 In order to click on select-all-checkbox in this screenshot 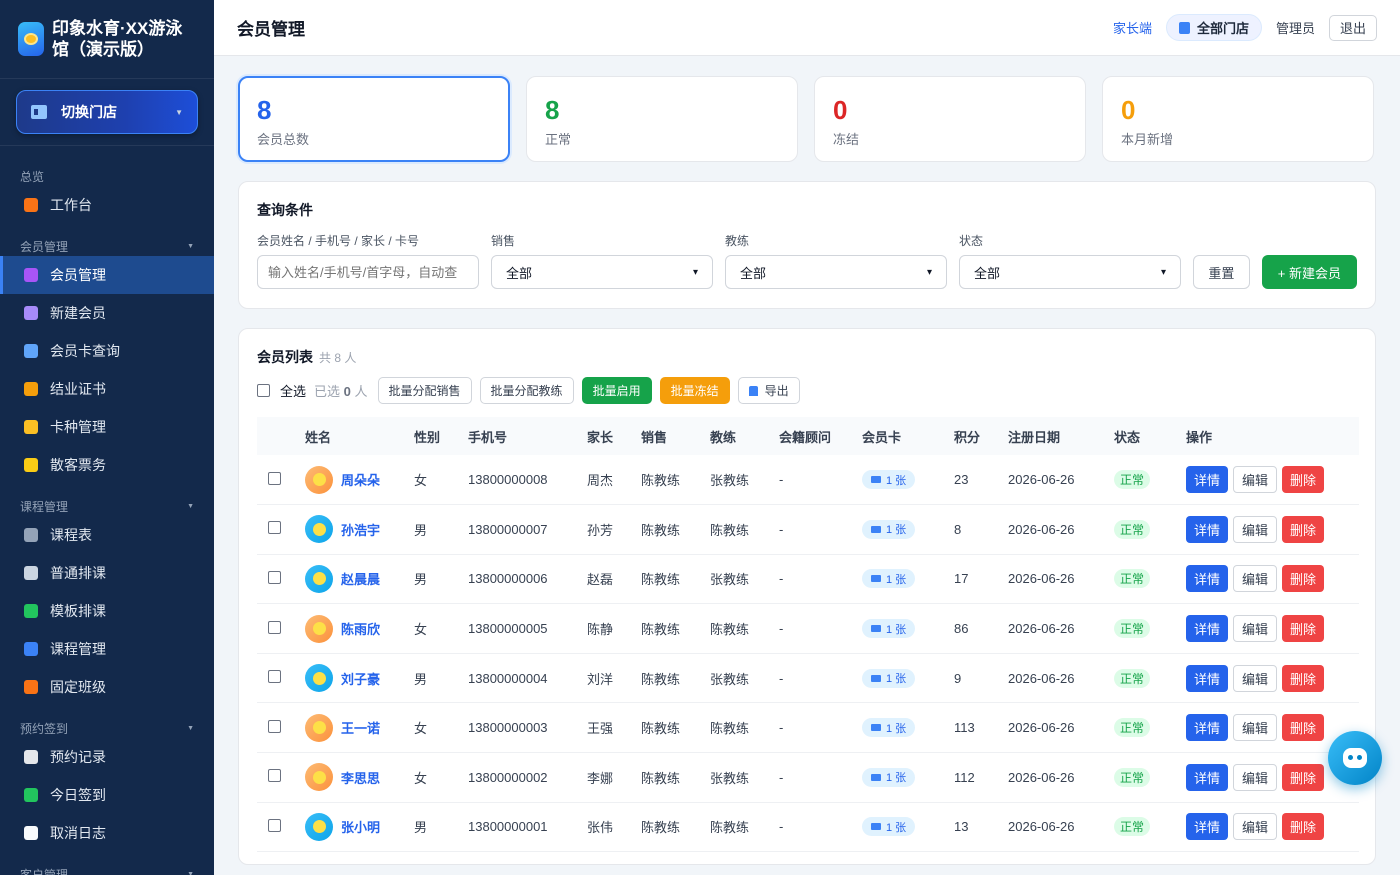, I will do `click(263, 390)`.